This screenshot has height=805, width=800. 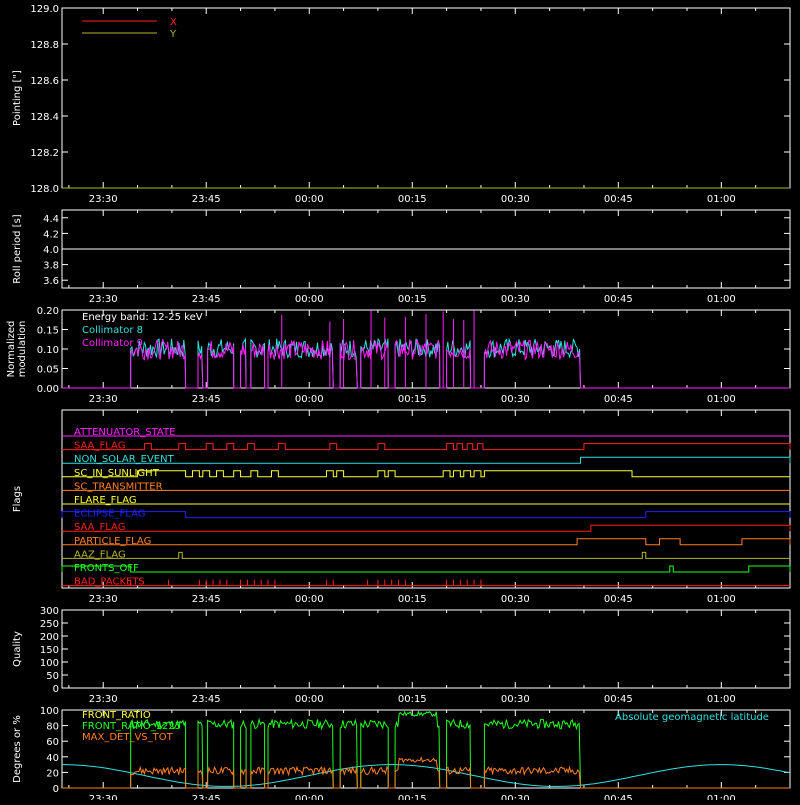 What do you see at coordinates (412, 599) in the screenshot?
I see `flags-xtick-label: 00:15` at bounding box center [412, 599].